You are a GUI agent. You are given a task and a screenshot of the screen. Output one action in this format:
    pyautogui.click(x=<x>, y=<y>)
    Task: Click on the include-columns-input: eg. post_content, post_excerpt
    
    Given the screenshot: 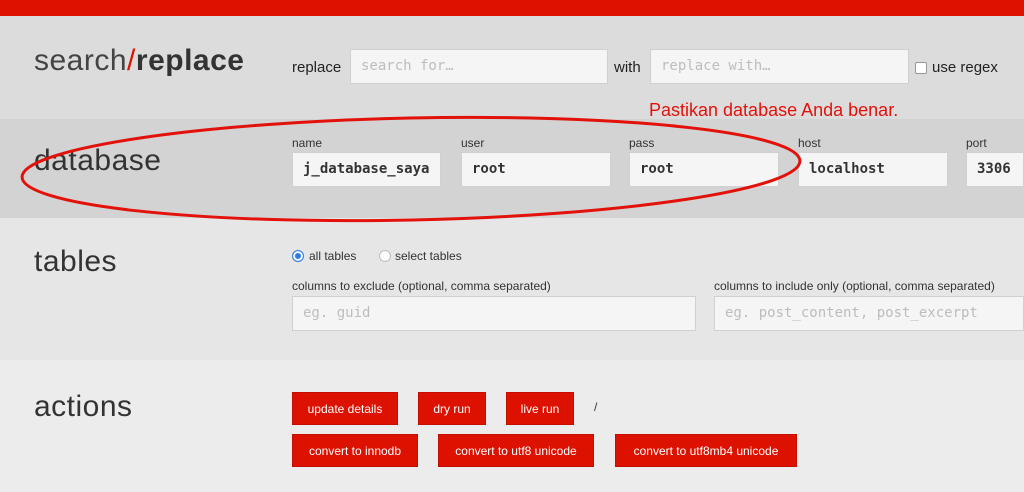 What is the action you would take?
    pyautogui.click(x=869, y=313)
    